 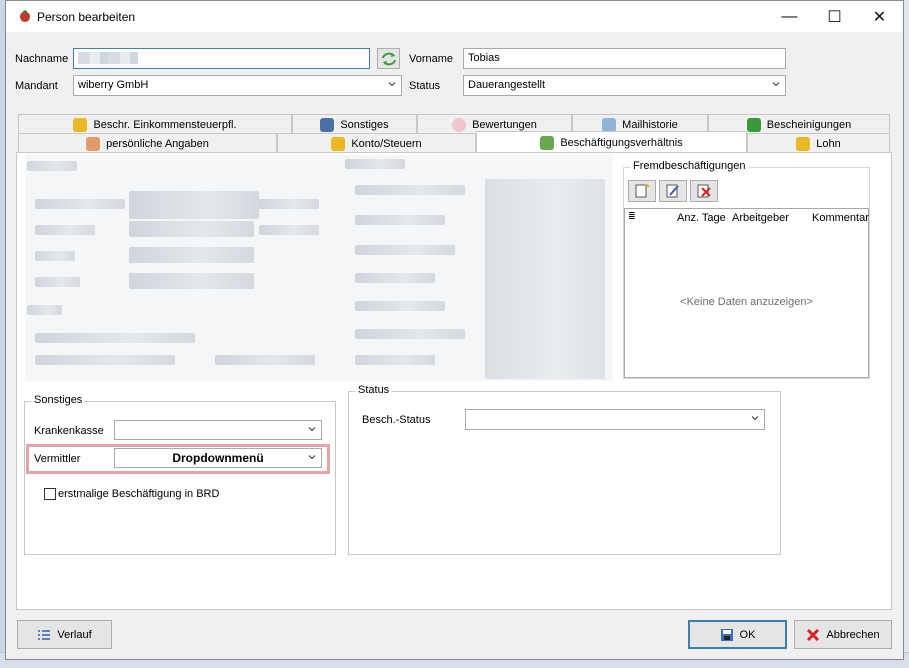 I want to click on abbrechen-button: Abbrechen, so click(x=843, y=634).